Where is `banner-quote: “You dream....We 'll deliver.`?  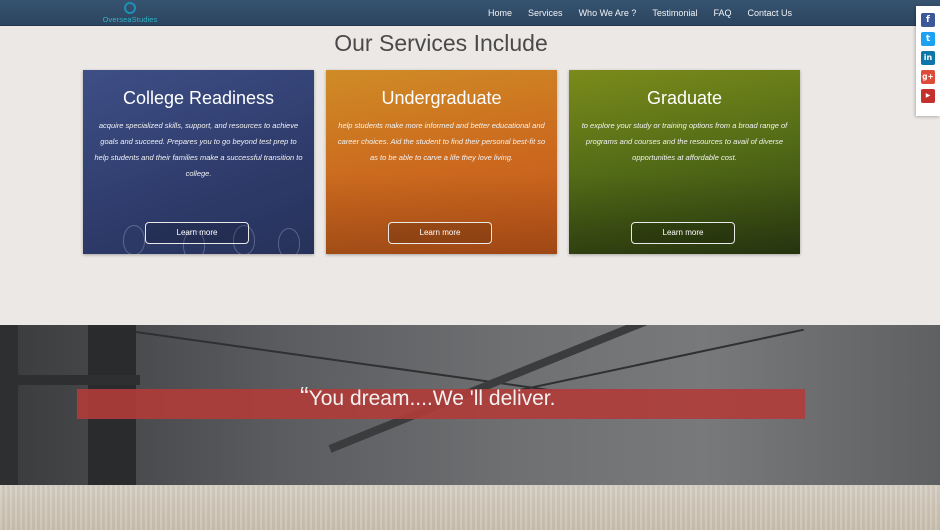
banner-quote: “You dream....We 'll deliver. is located at coordinates (428, 399).